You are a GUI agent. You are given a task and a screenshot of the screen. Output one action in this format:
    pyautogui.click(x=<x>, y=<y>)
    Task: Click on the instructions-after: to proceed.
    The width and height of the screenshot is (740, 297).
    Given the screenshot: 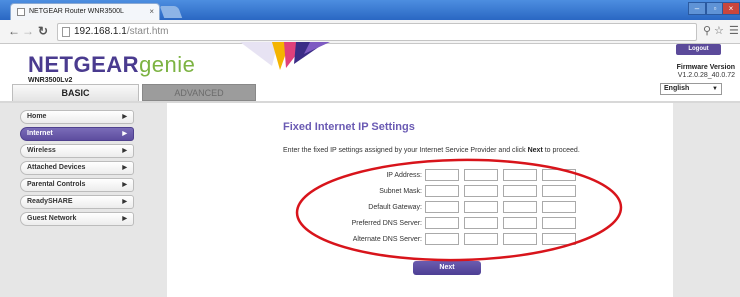 What is the action you would take?
    pyautogui.click(x=561, y=150)
    